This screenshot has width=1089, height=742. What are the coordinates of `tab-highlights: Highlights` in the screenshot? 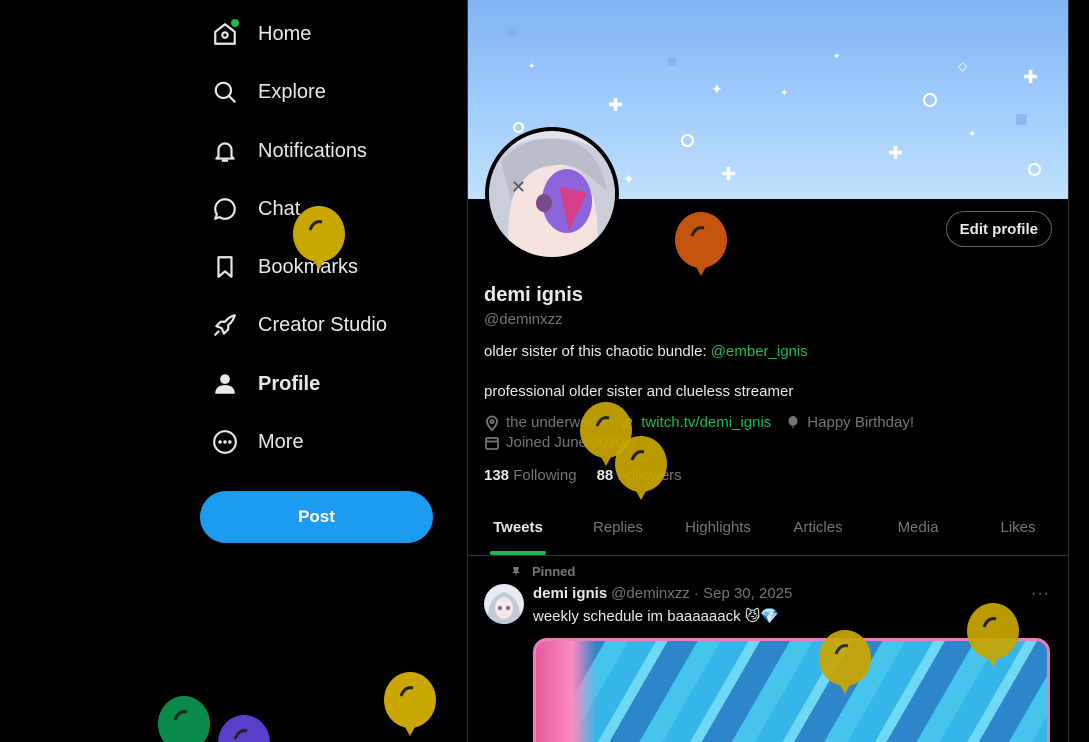 It's located at (718, 527).